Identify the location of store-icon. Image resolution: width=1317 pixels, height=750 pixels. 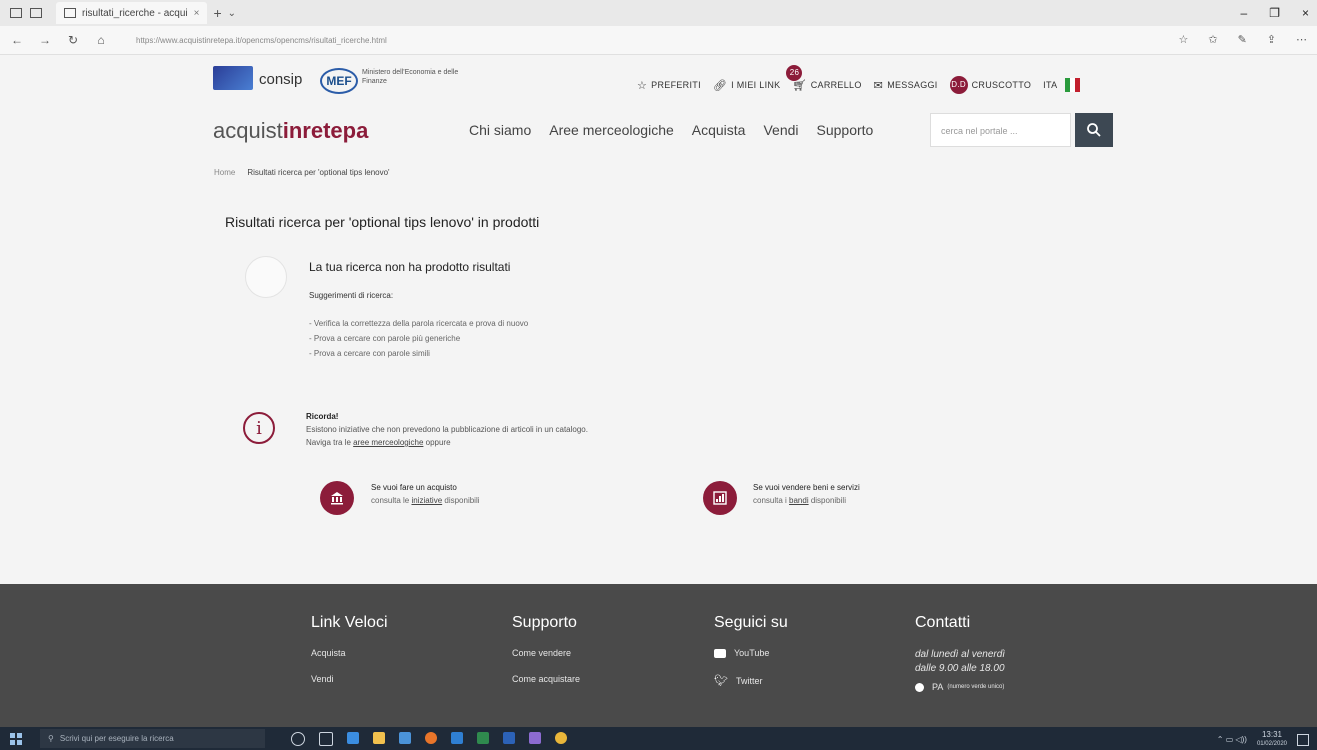
(405, 737).